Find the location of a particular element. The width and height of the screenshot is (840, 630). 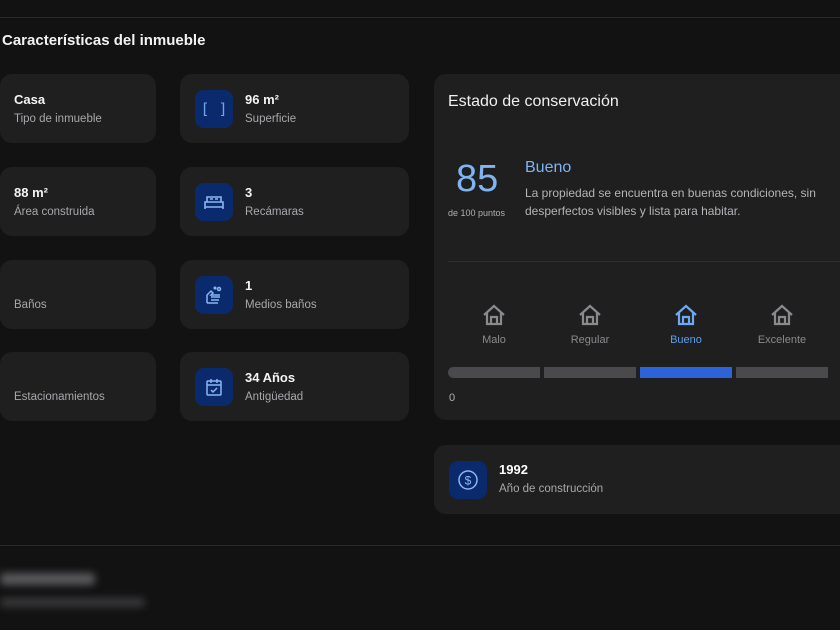

calendar-check-icon is located at coordinates (214, 387).